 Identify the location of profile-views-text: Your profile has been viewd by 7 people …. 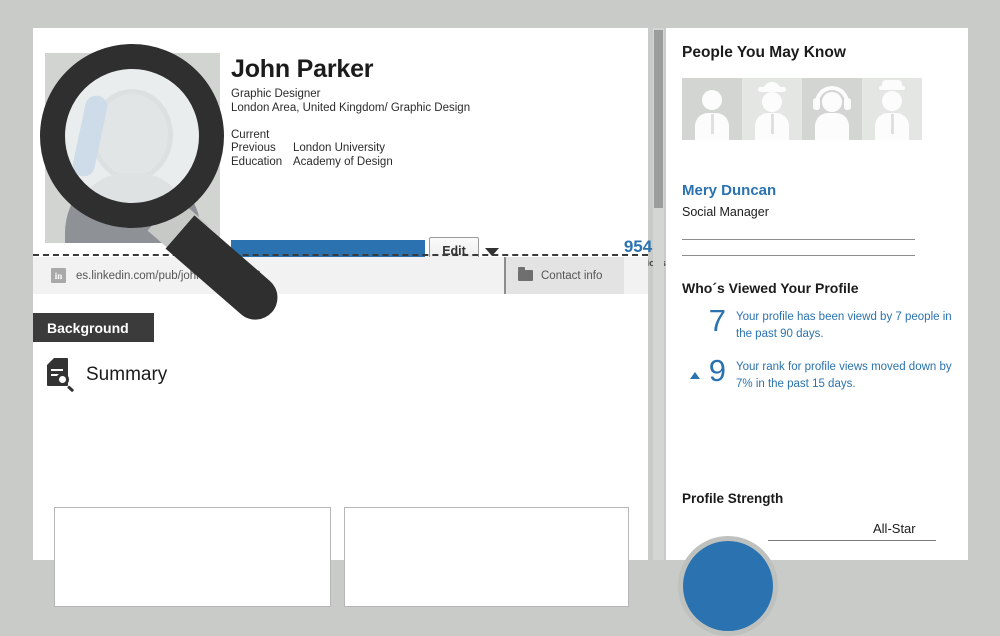
(844, 325).